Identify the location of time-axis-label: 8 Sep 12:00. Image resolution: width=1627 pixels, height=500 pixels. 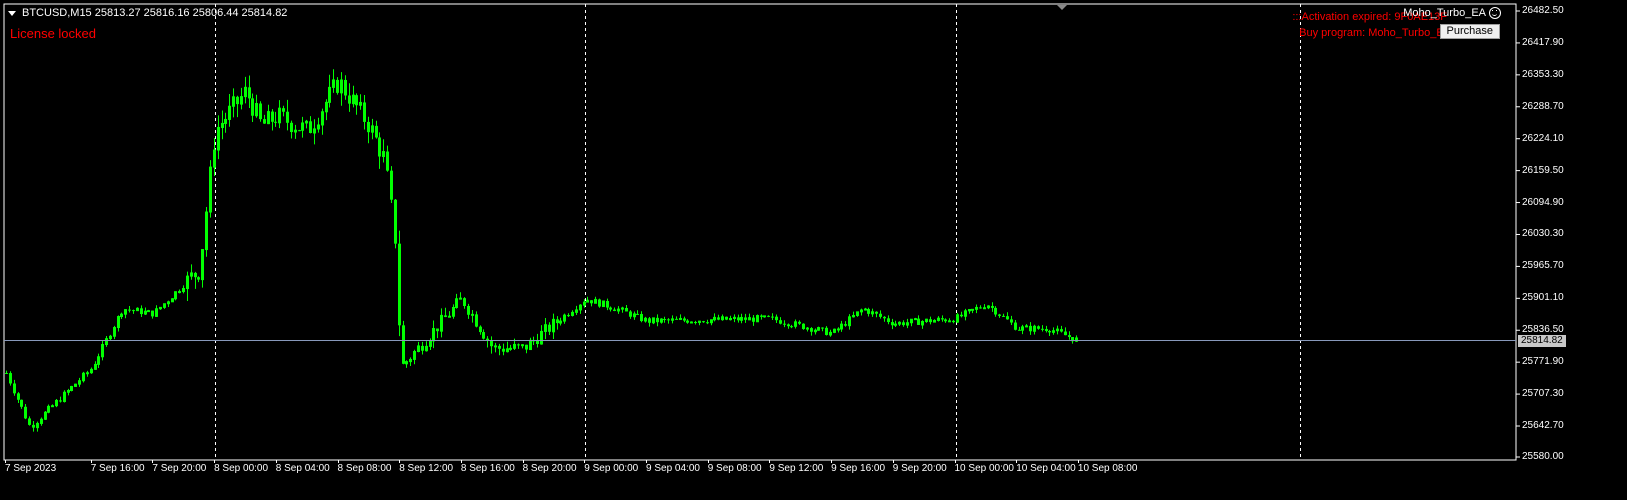
(426, 468).